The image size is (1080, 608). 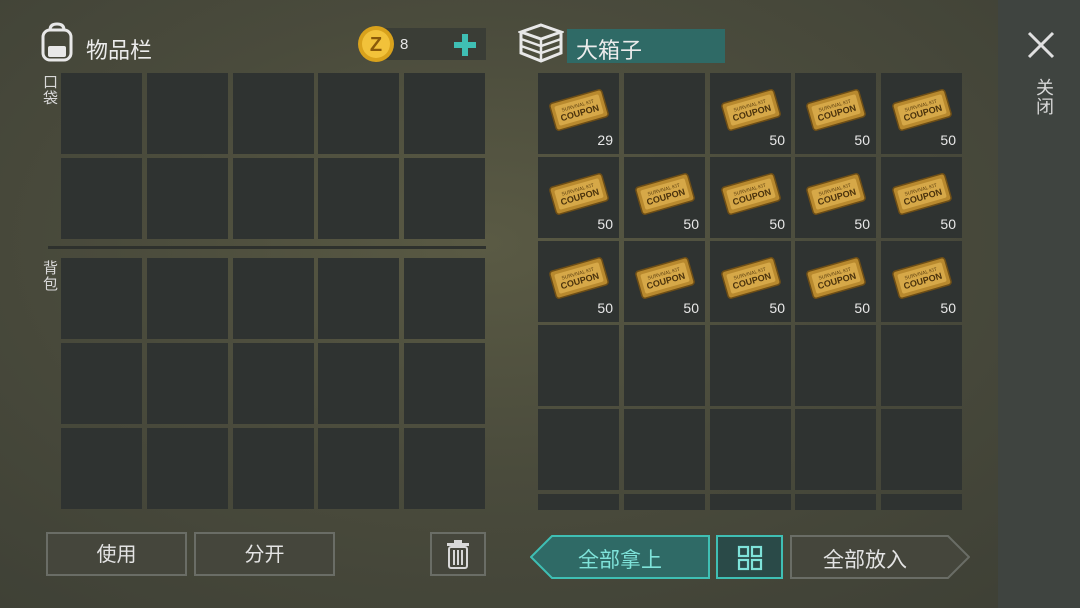 I want to click on close-x-icon, so click(x=1041, y=45).